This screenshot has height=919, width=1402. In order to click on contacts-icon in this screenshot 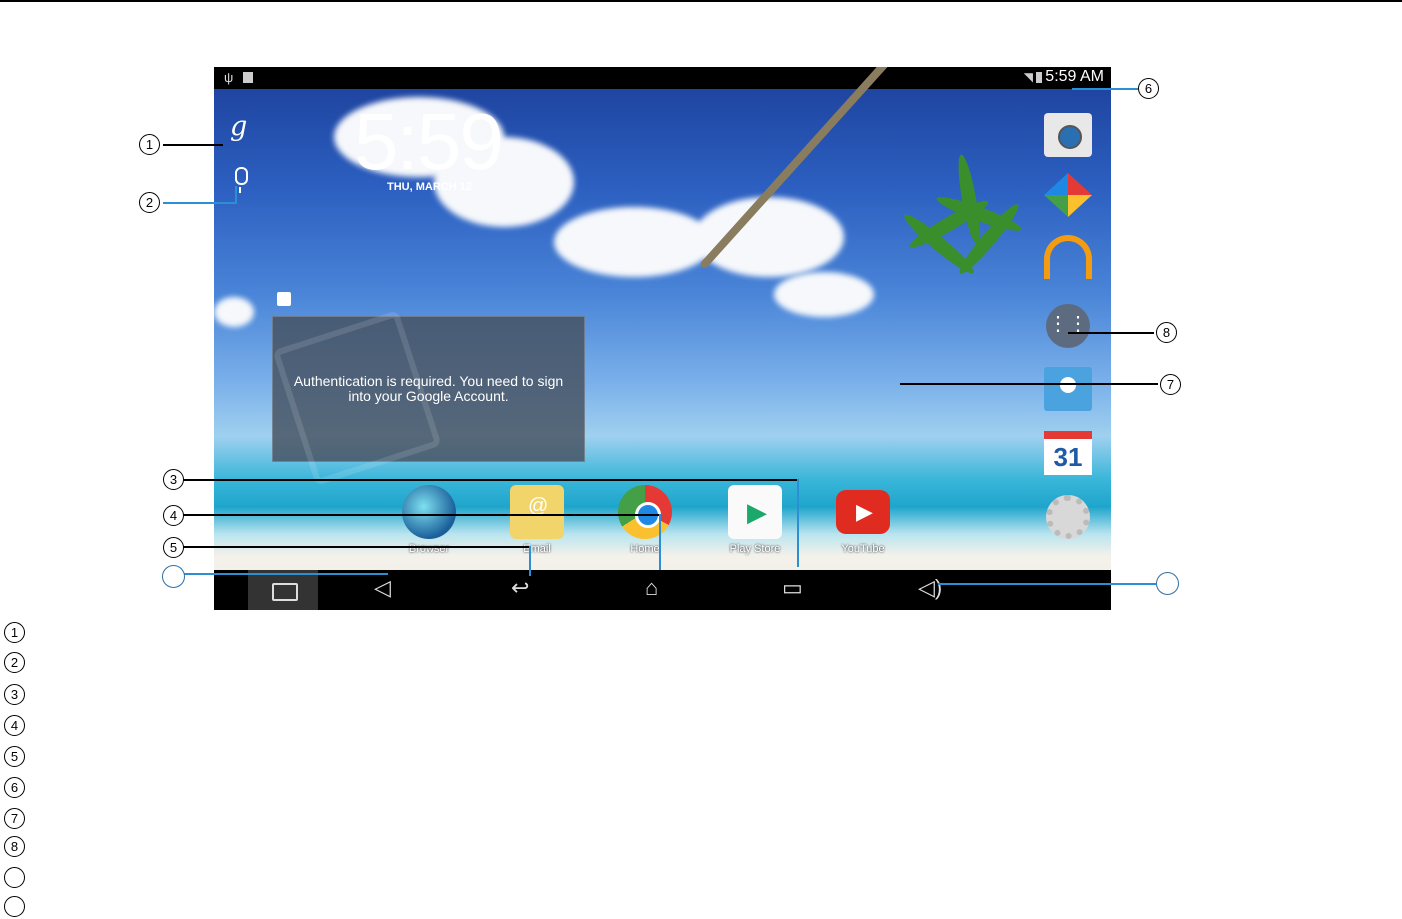, I will do `click(1068, 389)`.